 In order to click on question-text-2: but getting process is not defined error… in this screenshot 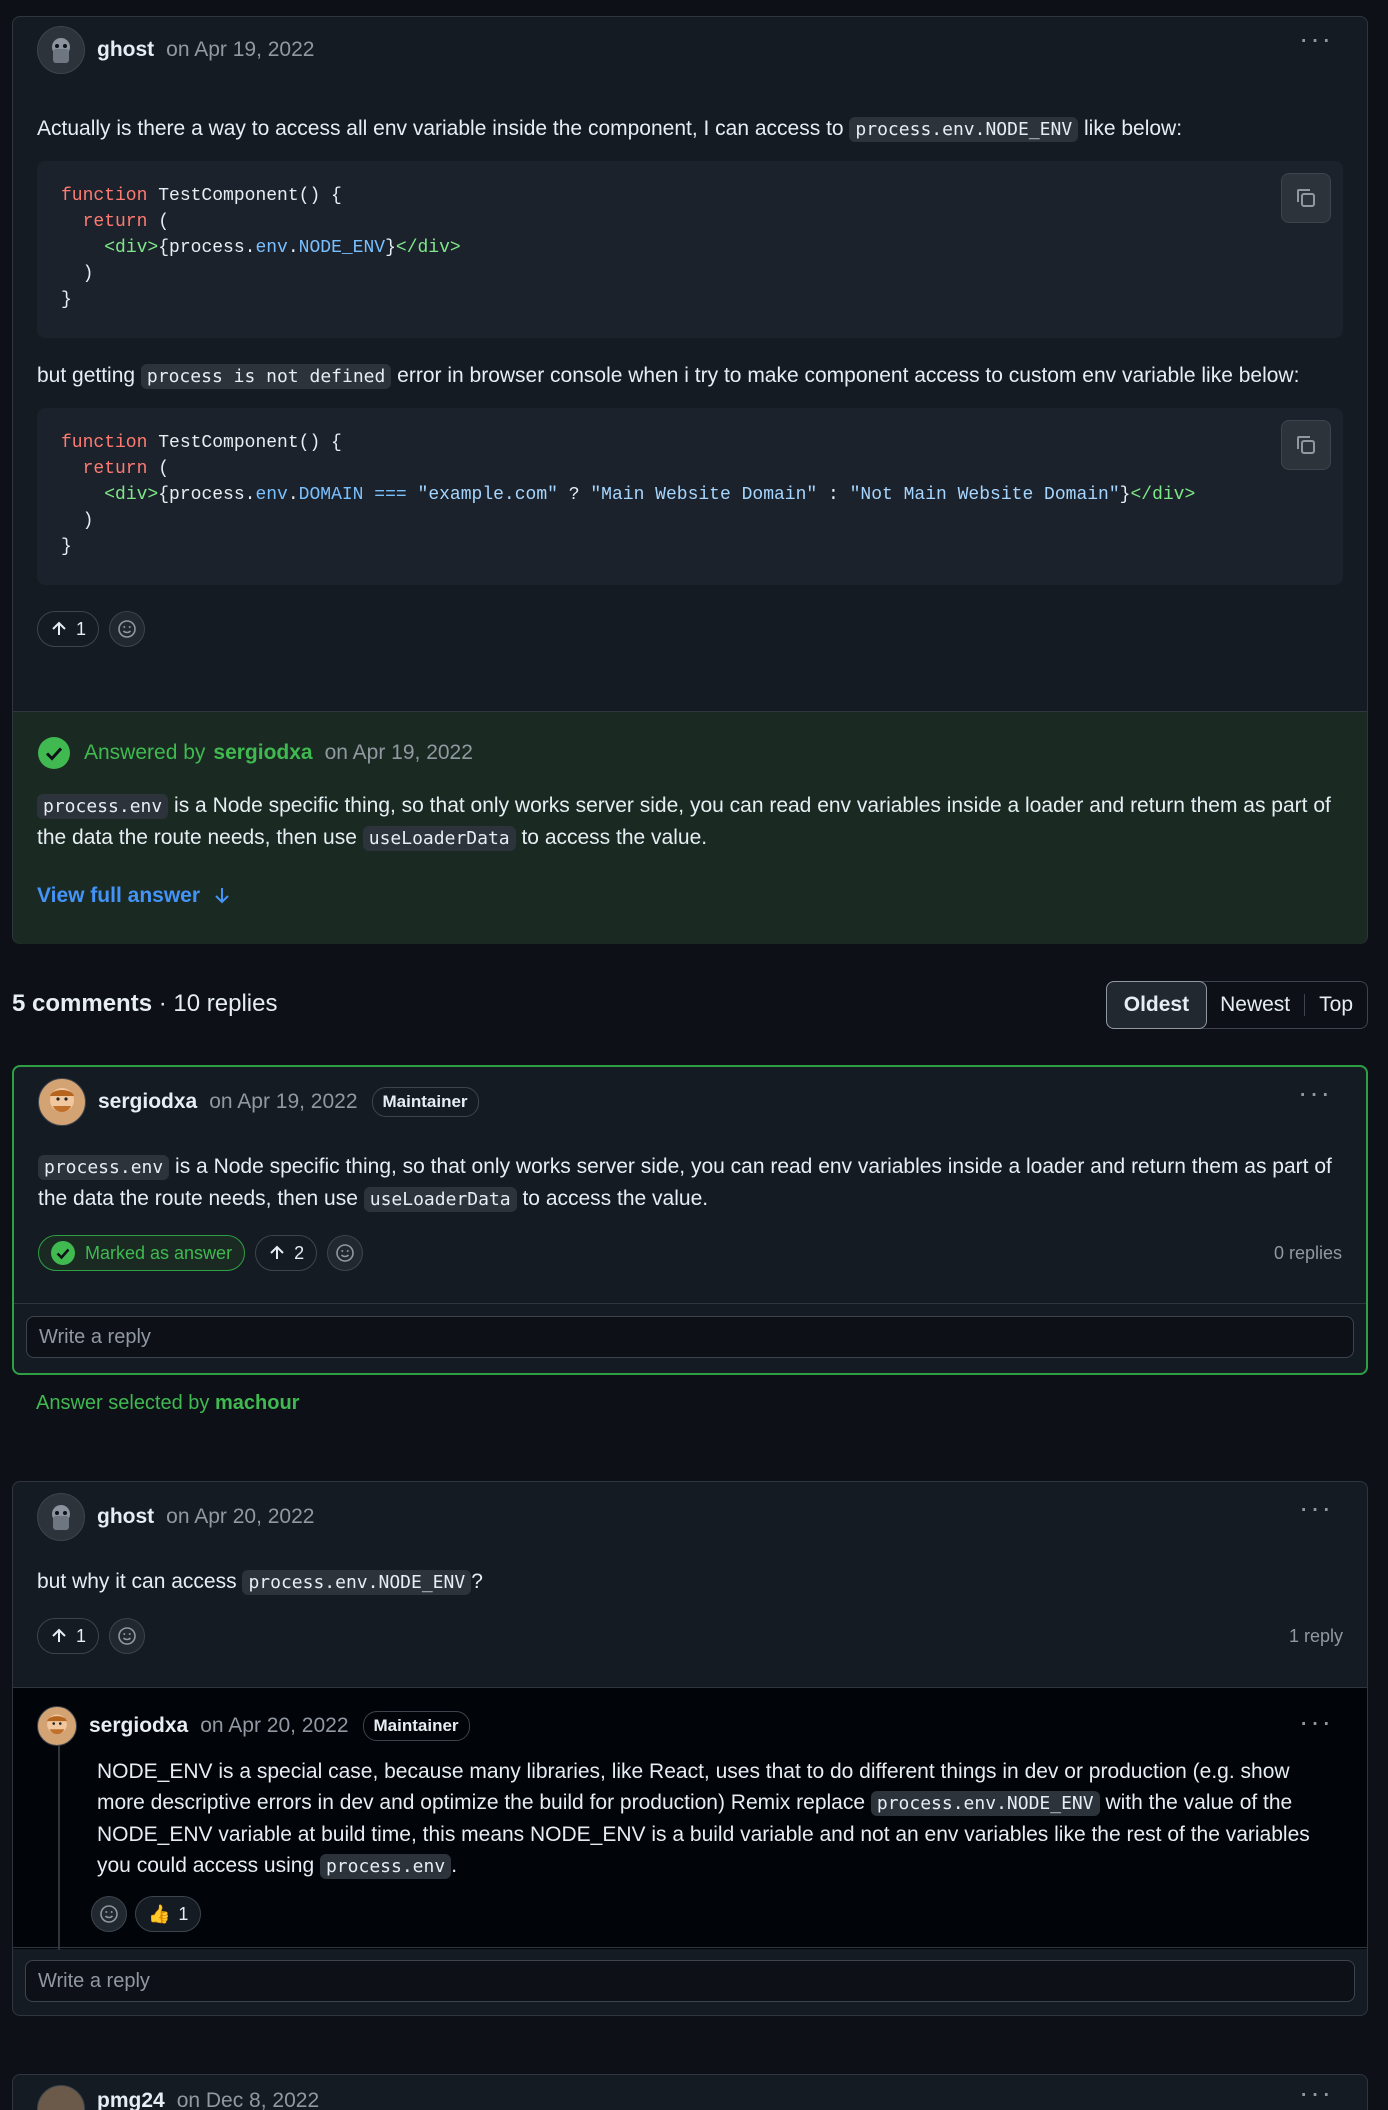, I will do `click(690, 376)`.